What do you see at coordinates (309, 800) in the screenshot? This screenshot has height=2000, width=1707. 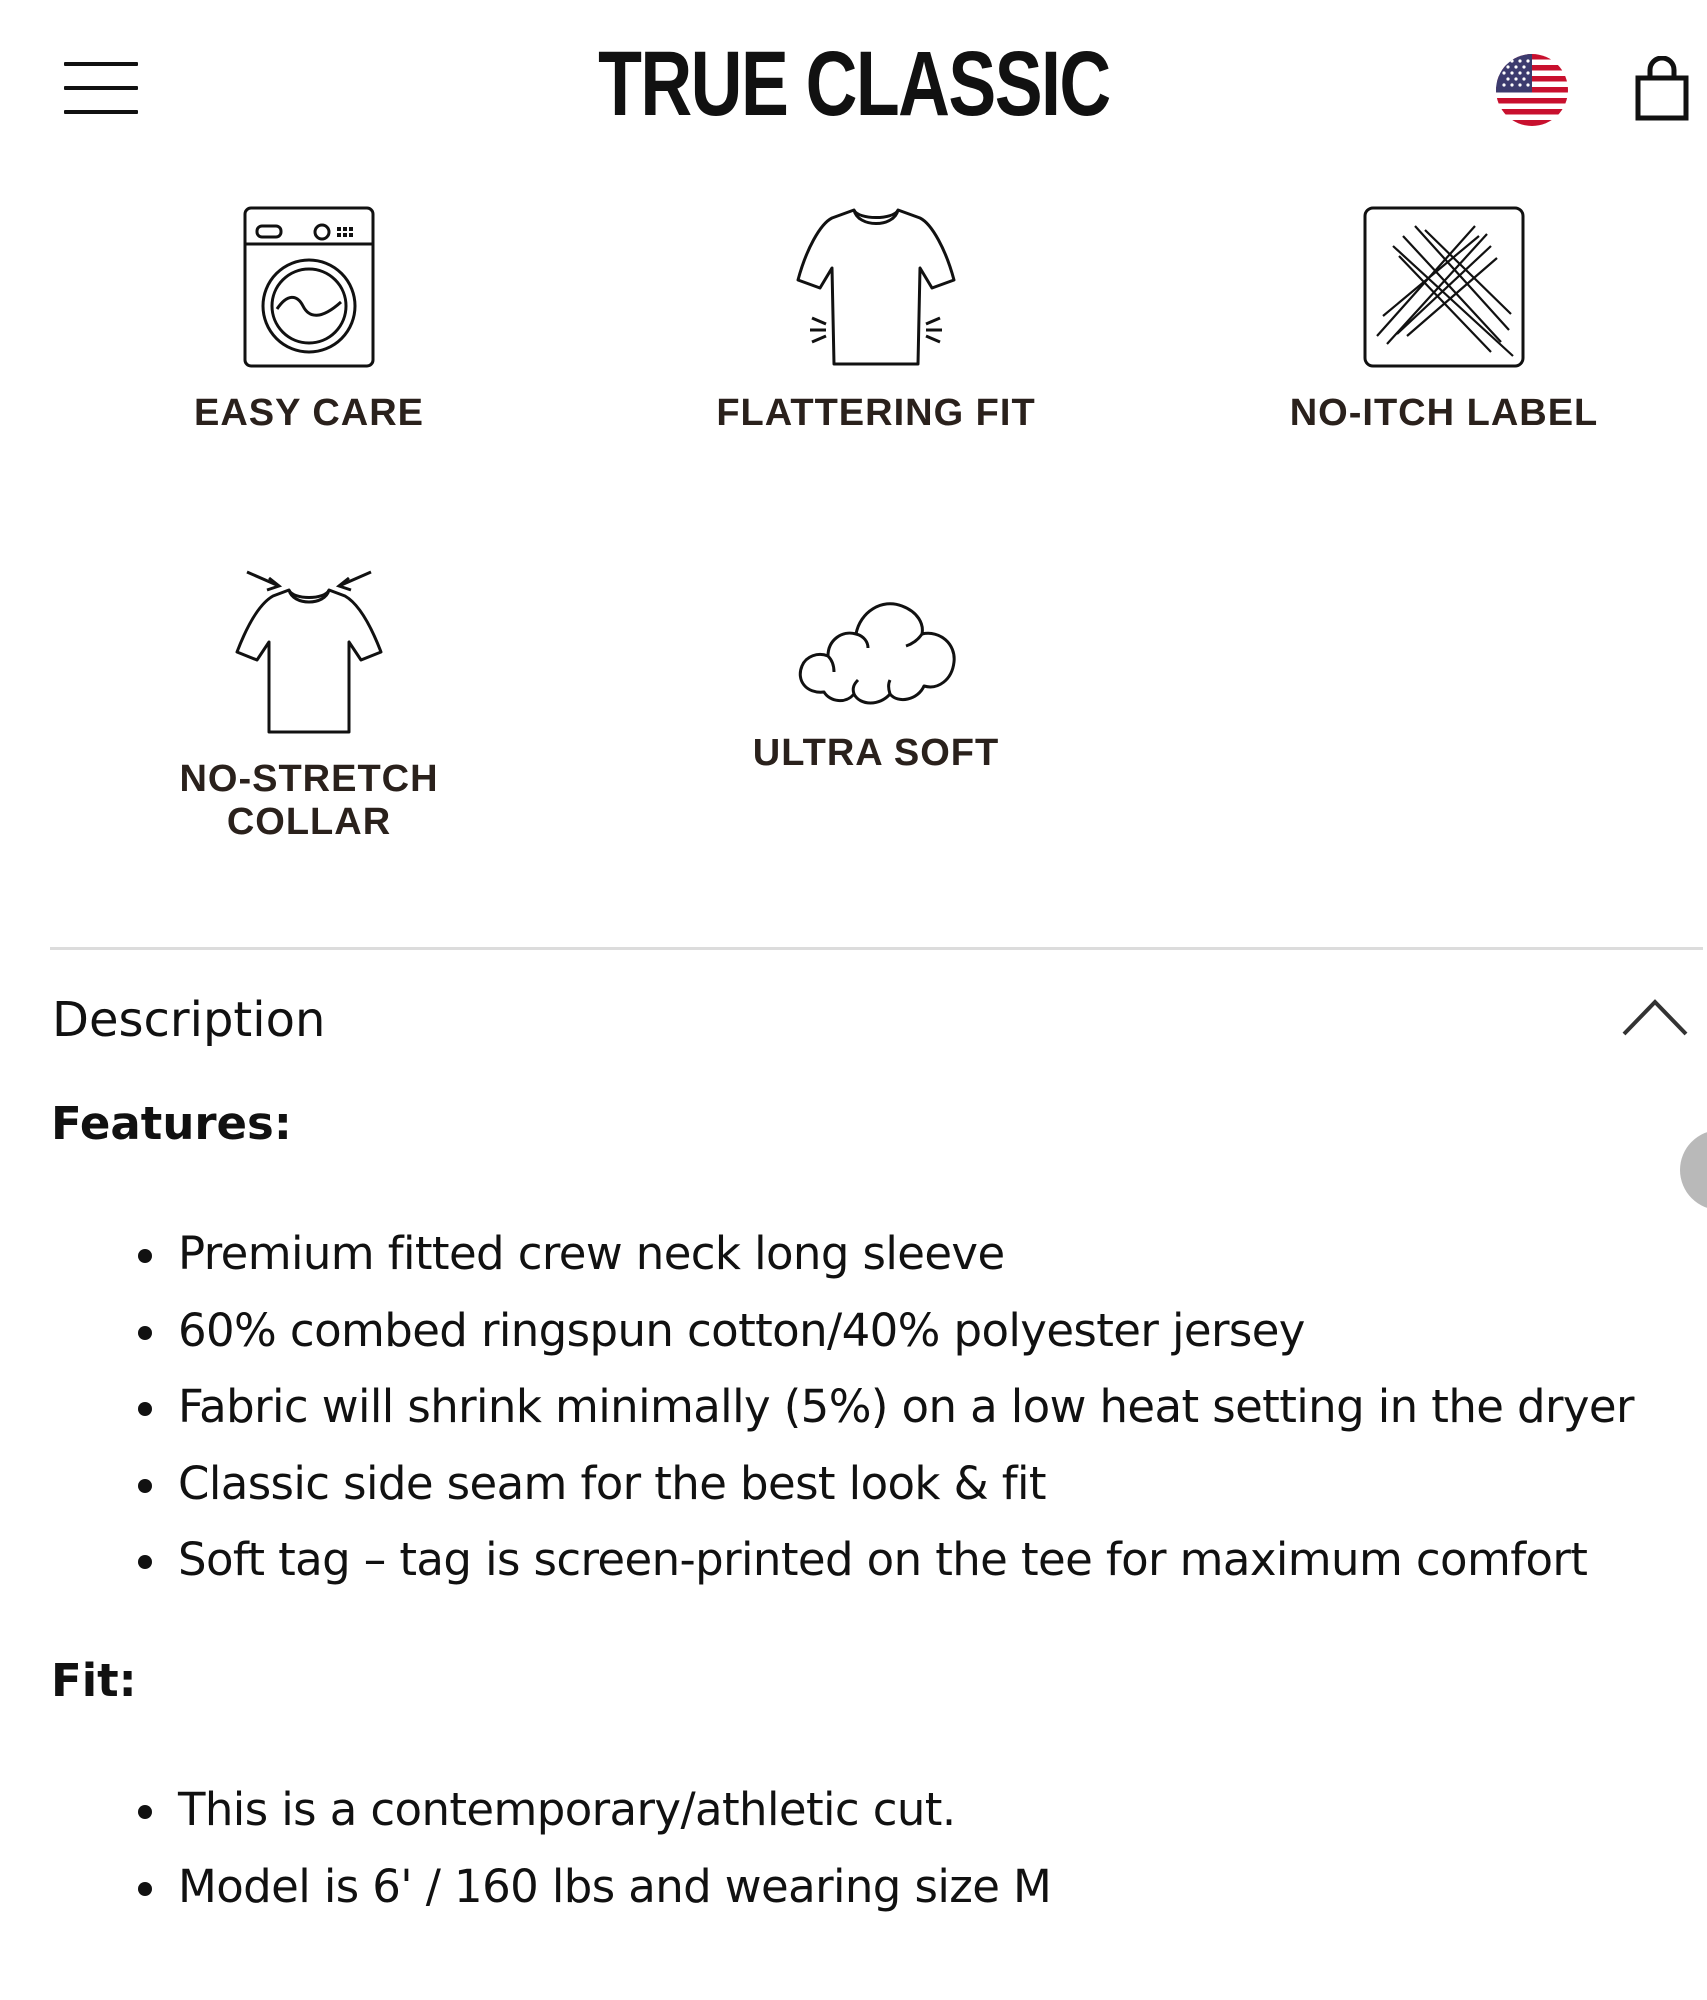 I see `feature-label: NO-STRETCH COLLAR` at bounding box center [309, 800].